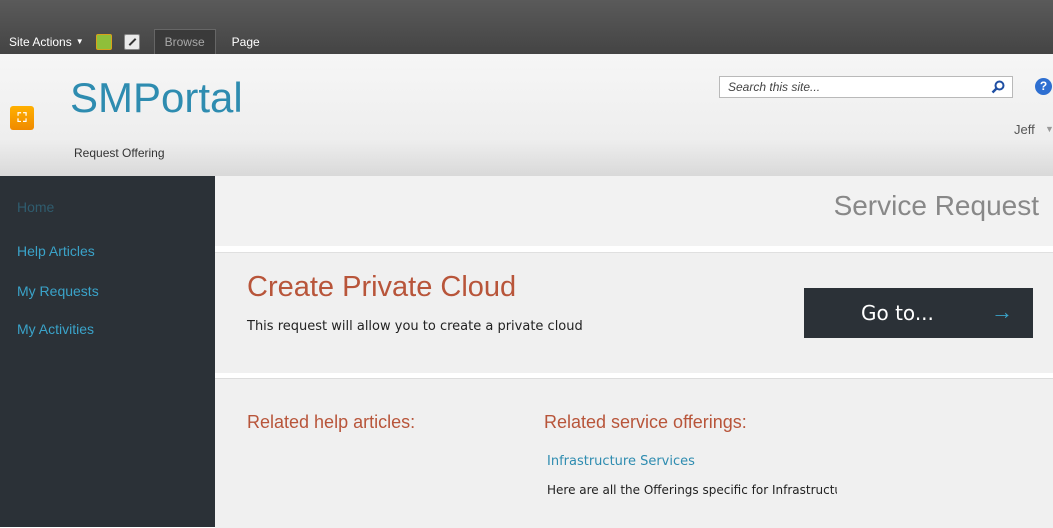 The height and width of the screenshot is (528, 1053). Describe the element at coordinates (526, 27) in the screenshot. I see `ribbon-bar: Site Actions ▼ Browse Page` at that location.